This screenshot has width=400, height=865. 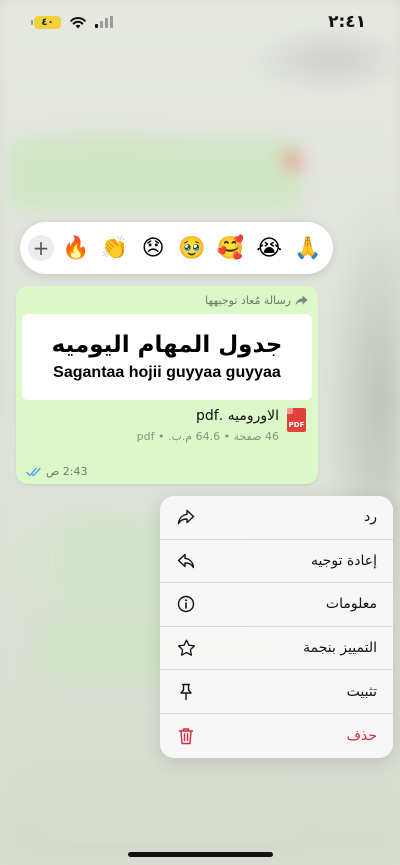 I want to click on reaction-pleading: 🥹, so click(x=192, y=248).